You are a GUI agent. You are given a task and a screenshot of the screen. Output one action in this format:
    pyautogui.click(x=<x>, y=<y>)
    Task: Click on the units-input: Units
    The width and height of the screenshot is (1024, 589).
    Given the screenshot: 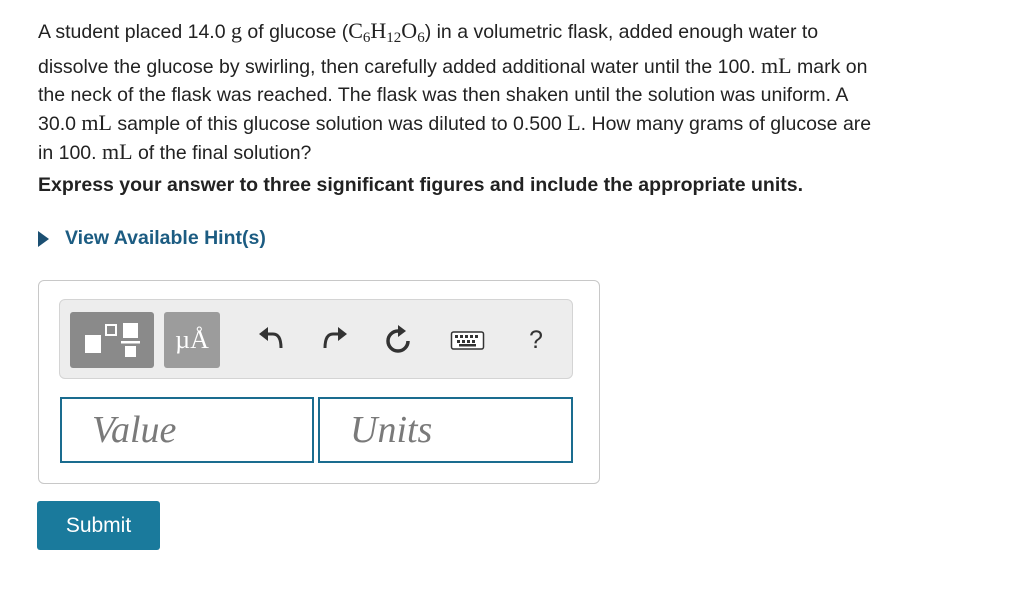 What is the action you would take?
    pyautogui.click(x=445, y=430)
    